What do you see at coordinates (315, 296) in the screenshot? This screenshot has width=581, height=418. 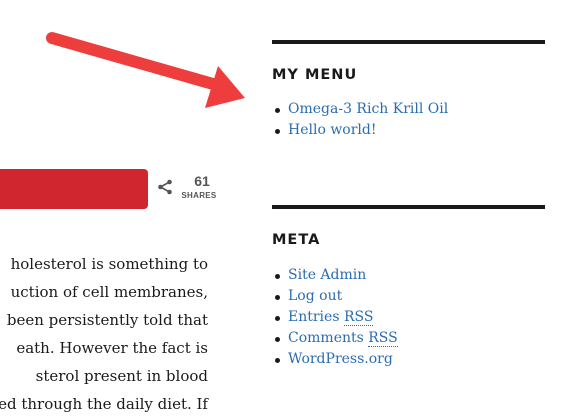 I see `meta-link-log-out: Log out` at bounding box center [315, 296].